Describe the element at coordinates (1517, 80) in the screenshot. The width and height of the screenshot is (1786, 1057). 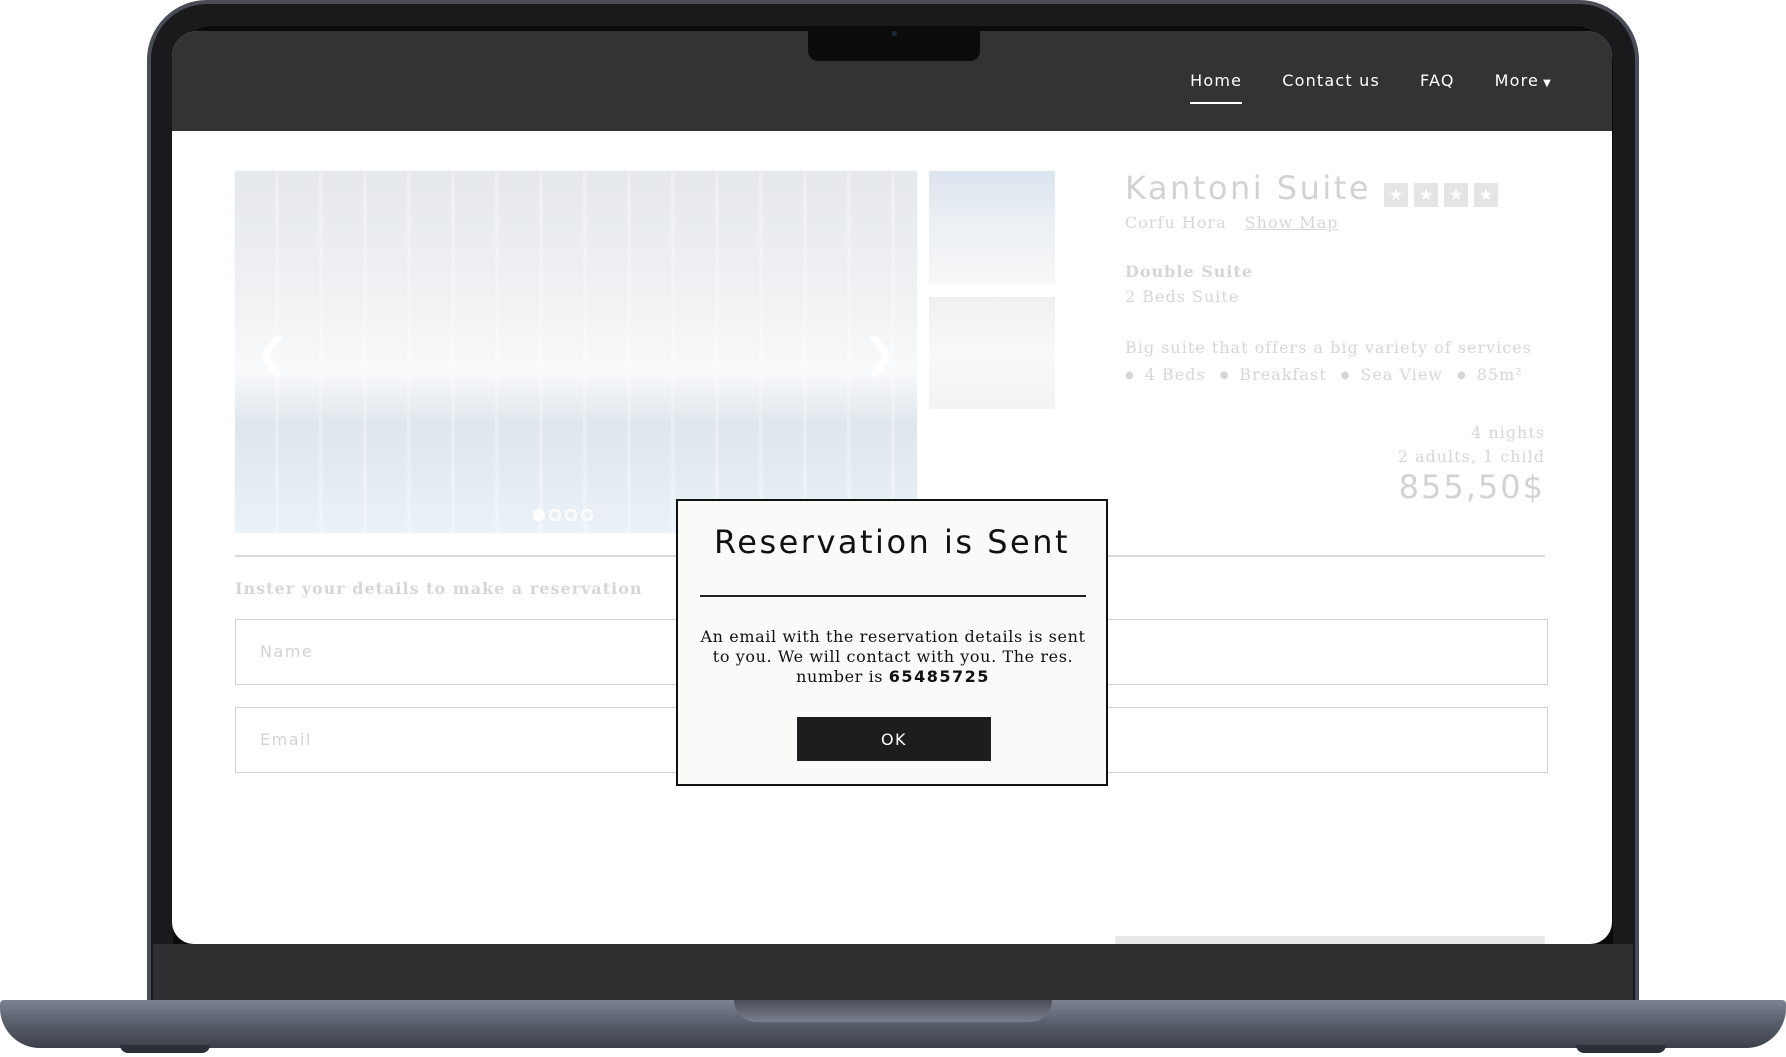
I see `nav-more-label: More` at that location.